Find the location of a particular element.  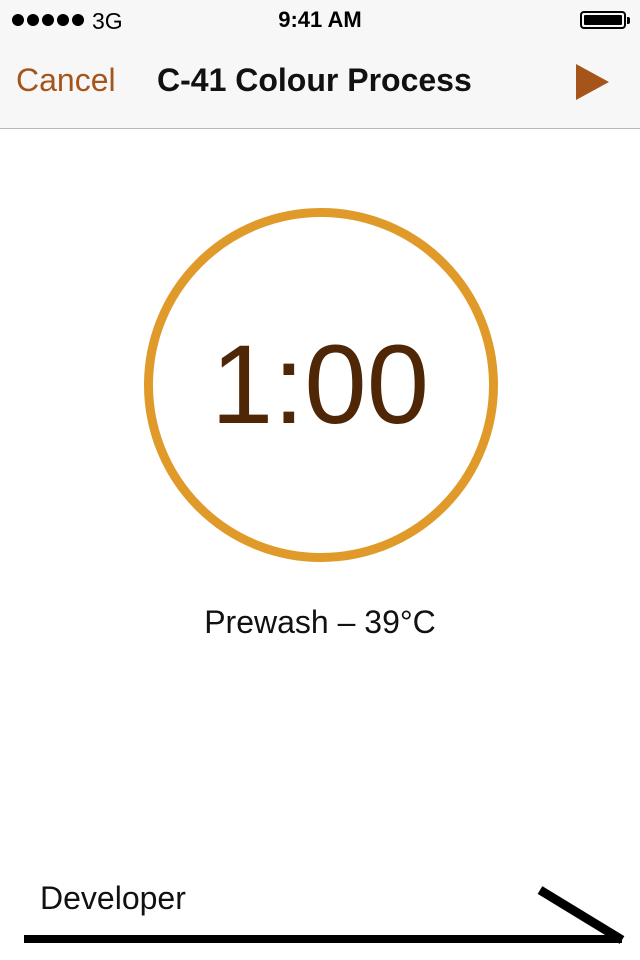

next-step-bar: Developer is located at coordinates (320, 910).